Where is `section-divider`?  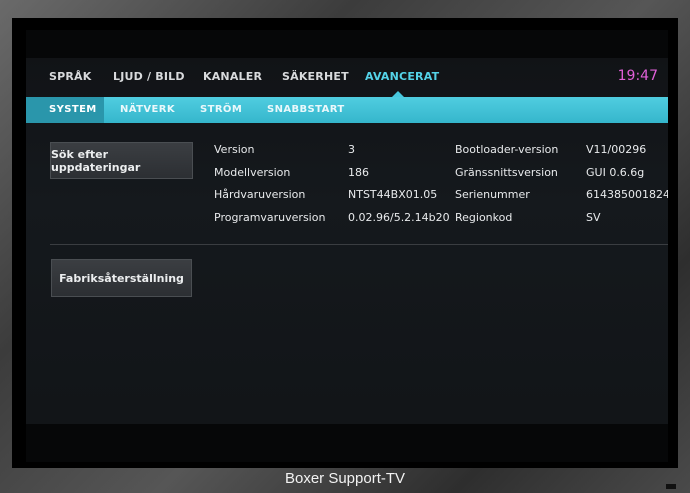 section-divider is located at coordinates (359, 244).